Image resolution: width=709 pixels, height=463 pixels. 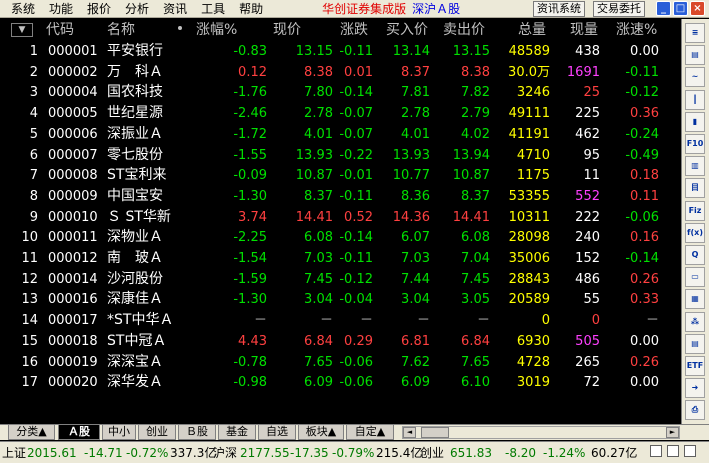 I want to click on scroll-right-button: ►, so click(x=672, y=432).